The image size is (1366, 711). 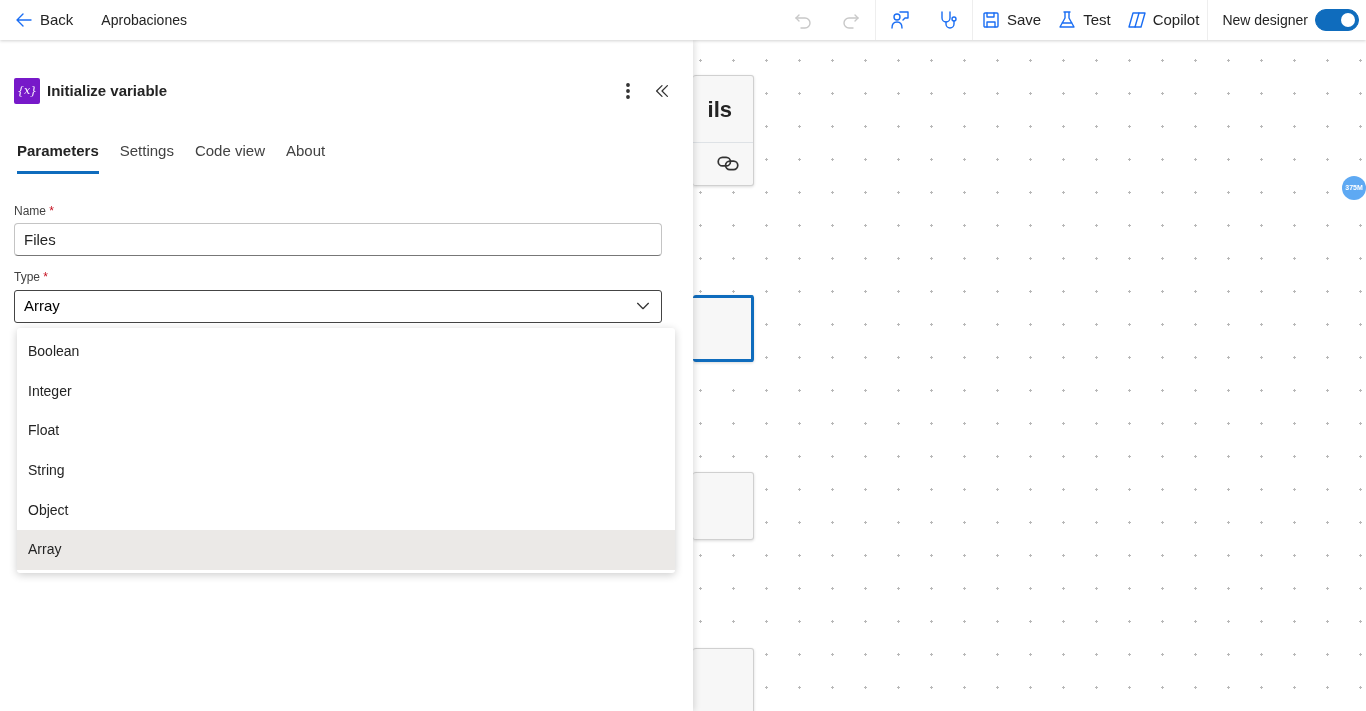 I want to click on card-title: ils, so click(x=719, y=109).